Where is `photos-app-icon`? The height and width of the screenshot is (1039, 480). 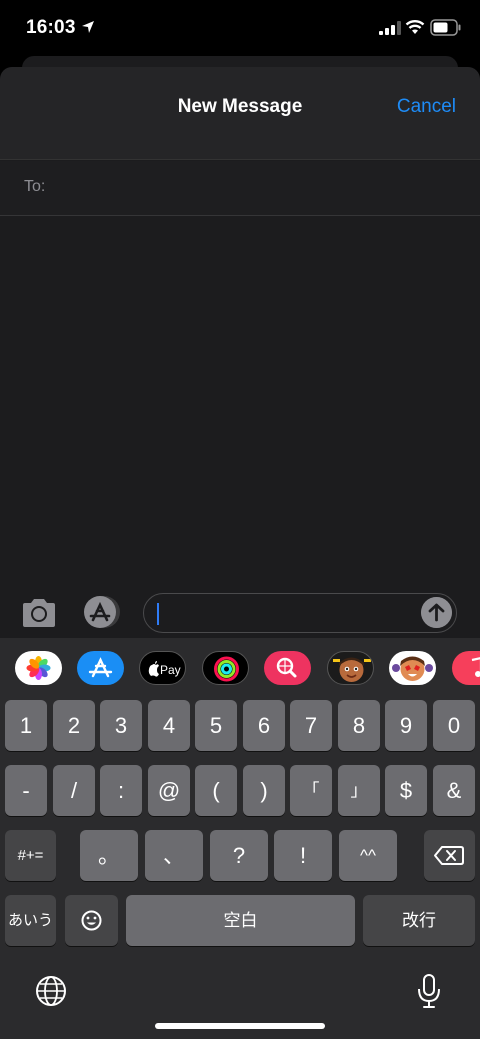 photos-app-icon is located at coordinates (38, 668).